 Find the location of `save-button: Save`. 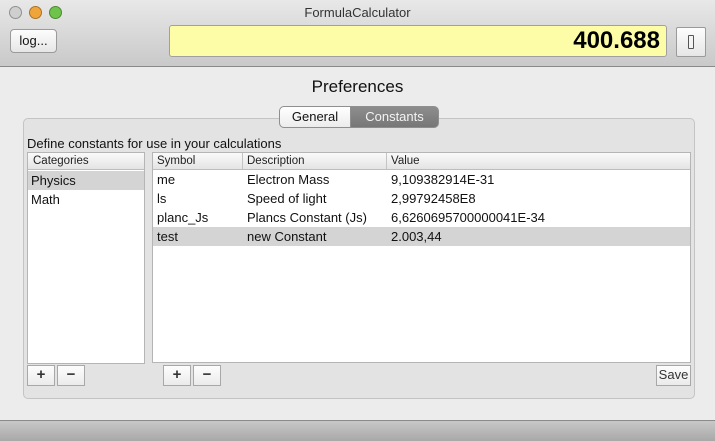

save-button: Save is located at coordinates (673, 375).